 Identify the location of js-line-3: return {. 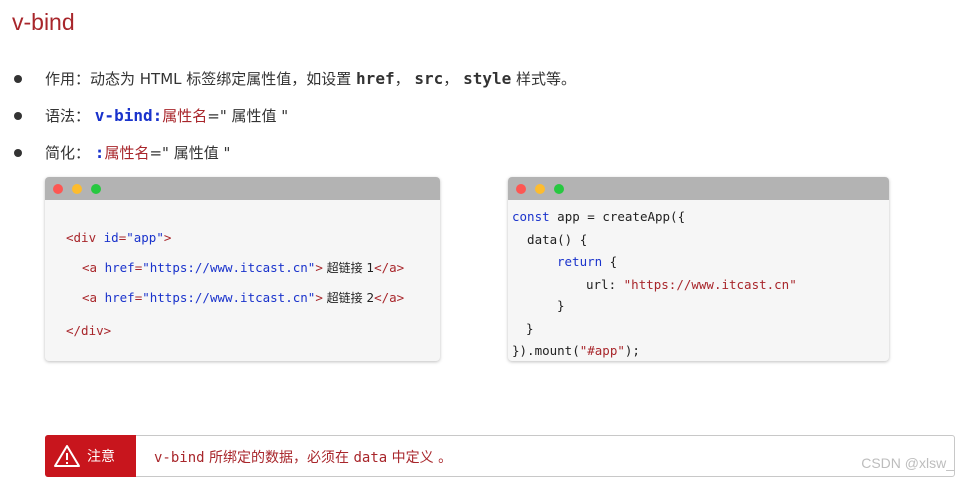
(587, 261).